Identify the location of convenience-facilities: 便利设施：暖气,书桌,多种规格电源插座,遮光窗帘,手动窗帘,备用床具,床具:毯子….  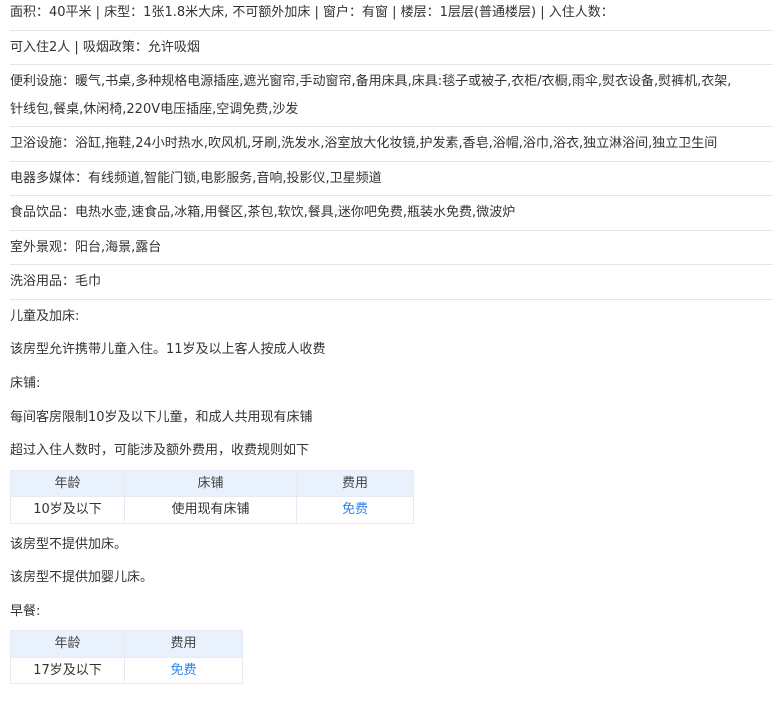
(391, 96).